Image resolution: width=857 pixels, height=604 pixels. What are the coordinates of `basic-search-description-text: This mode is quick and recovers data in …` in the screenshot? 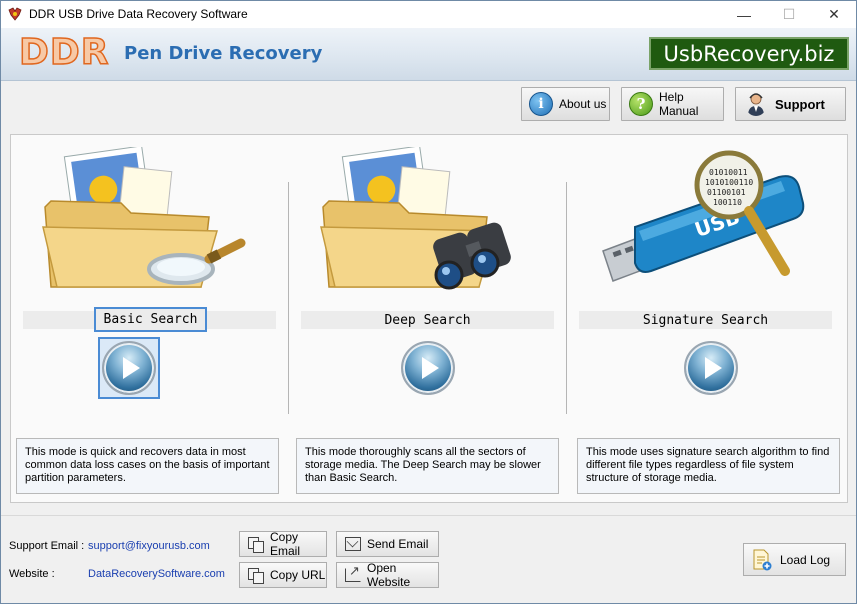 It's located at (147, 465).